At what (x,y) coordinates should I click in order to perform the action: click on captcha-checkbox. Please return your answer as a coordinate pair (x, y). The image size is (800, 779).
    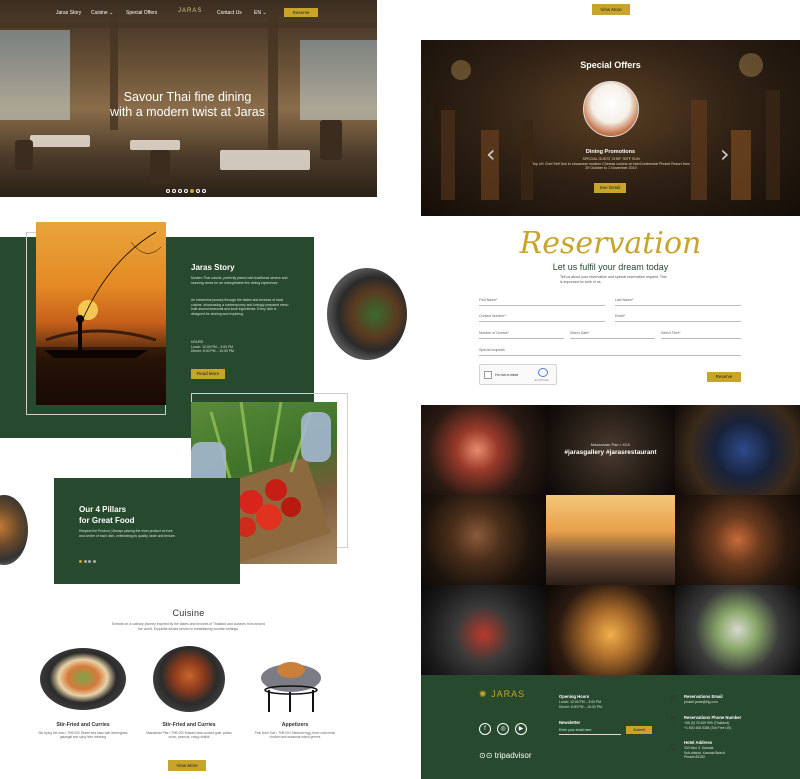
    Looking at the image, I should click on (488, 375).